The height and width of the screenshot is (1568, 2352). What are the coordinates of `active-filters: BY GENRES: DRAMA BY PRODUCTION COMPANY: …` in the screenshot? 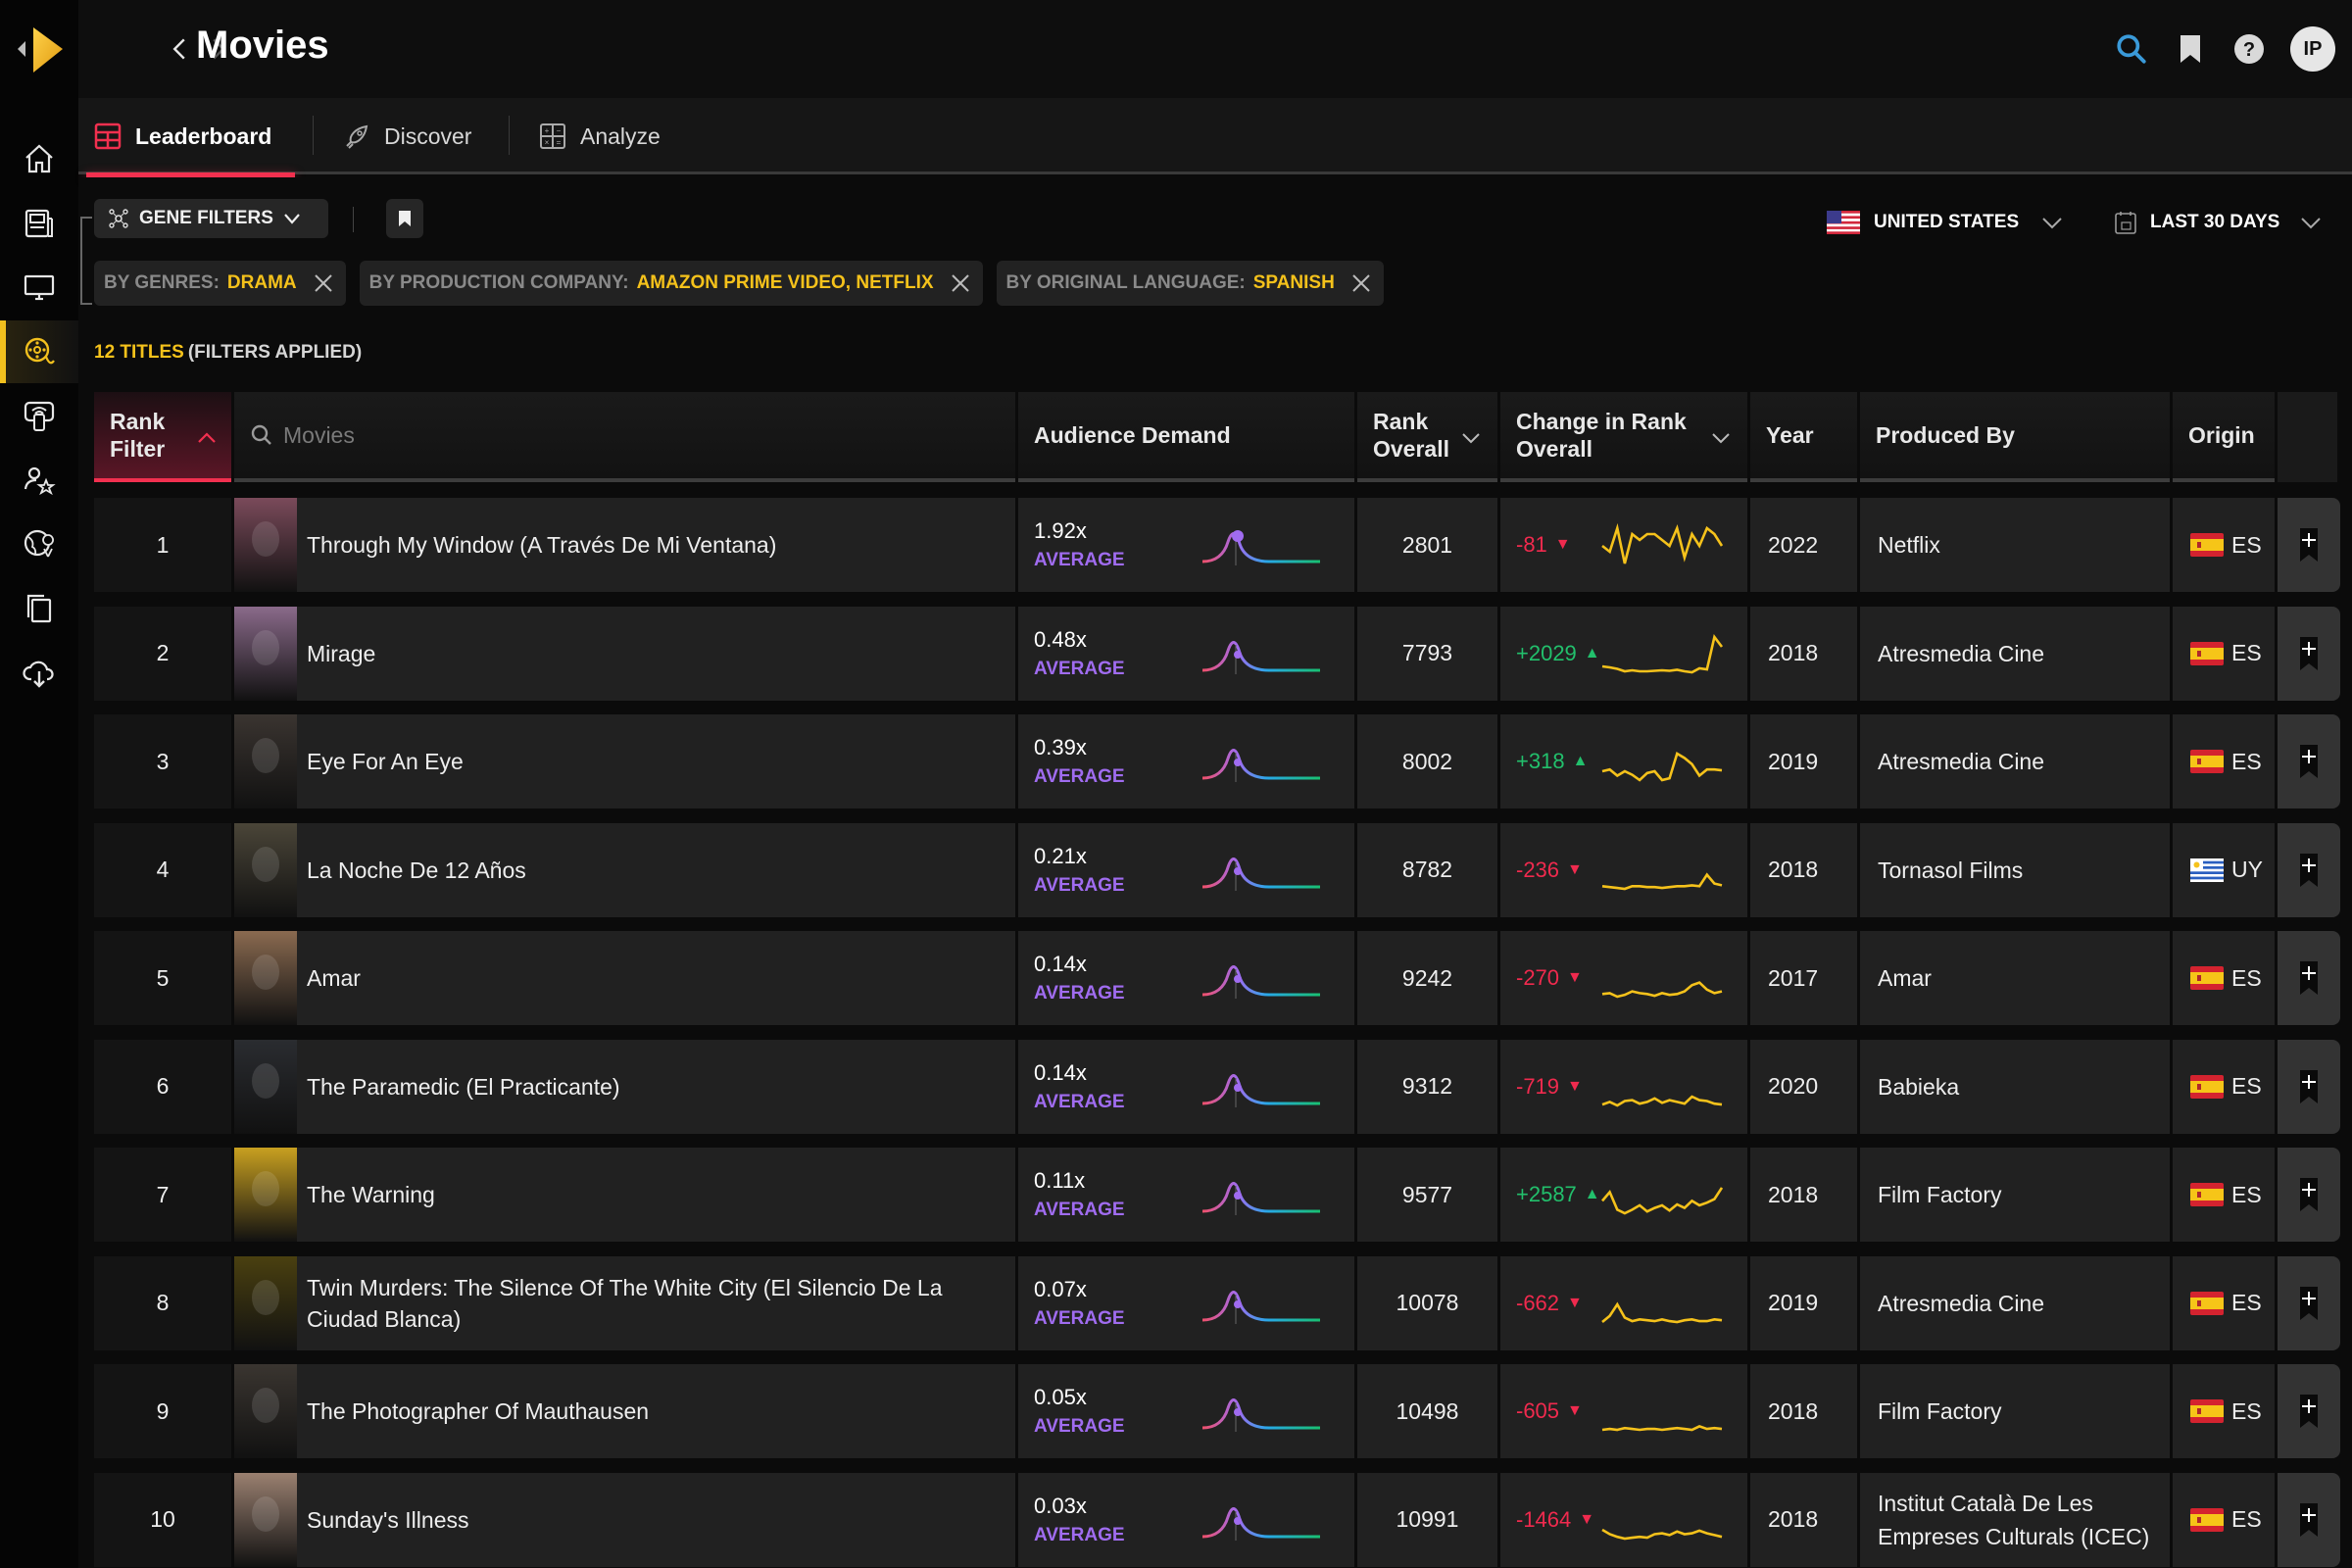 It's located at (745, 283).